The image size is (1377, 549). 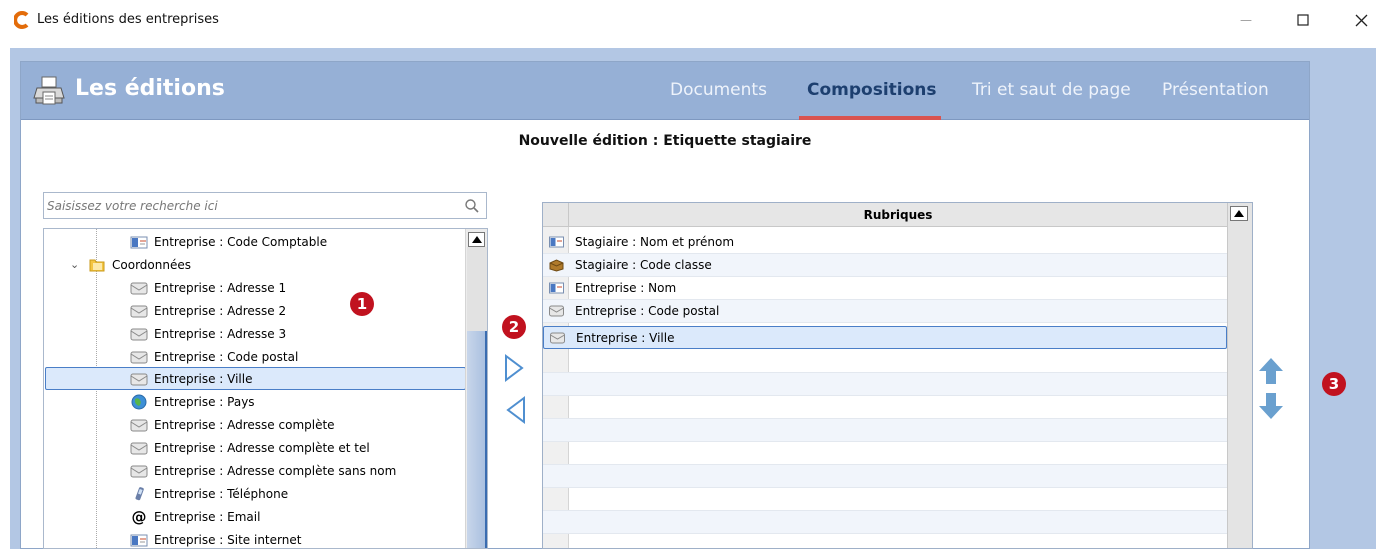 What do you see at coordinates (665, 141) in the screenshot?
I see `edition-title: Nouvelle édition : Etiquette stagiaire` at bounding box center [665, 141].